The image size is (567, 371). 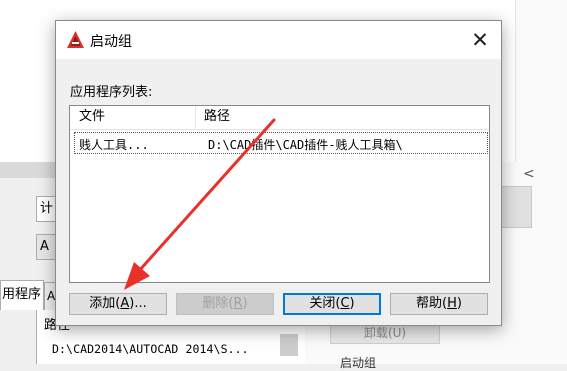 What do you see at coordinates (218, 303) in the screenshot?
I see `remove-button-label: 删除(` at bounding box center [218, 303].